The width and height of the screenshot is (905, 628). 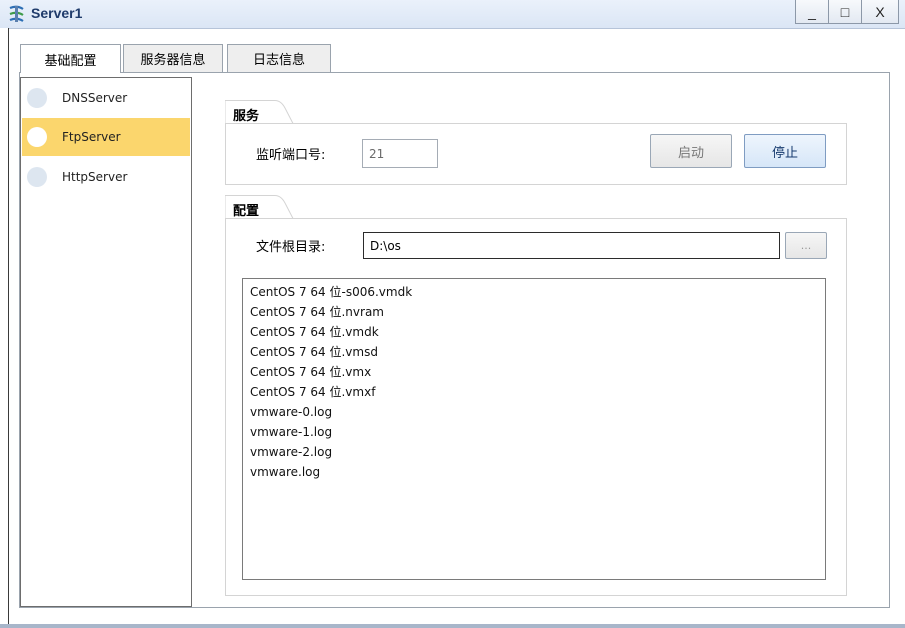 What do you see at coordinates (534, 292) in the screenshot?
I see `list-item: CentOS 7 64 位-s006.vmdk` at bounding box center [534, 292].